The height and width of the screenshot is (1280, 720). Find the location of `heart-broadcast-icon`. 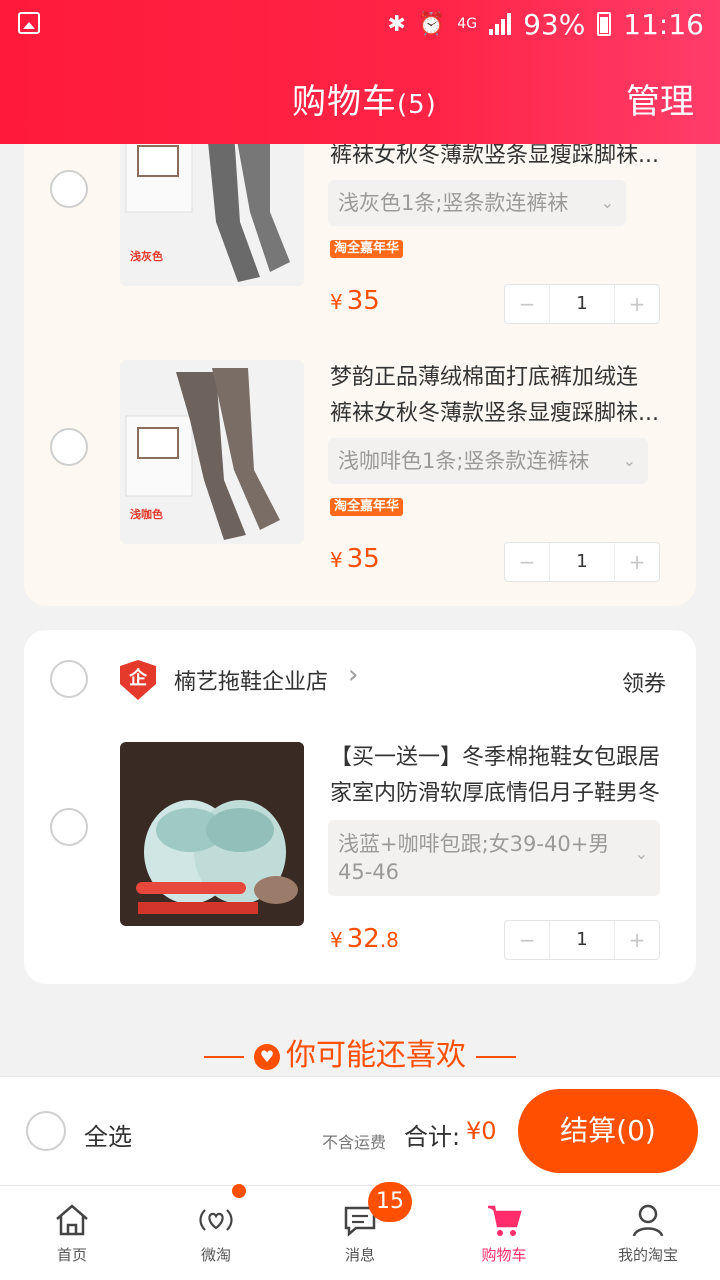

heart-broadcast-icon is located at coordinates (216, 1220).